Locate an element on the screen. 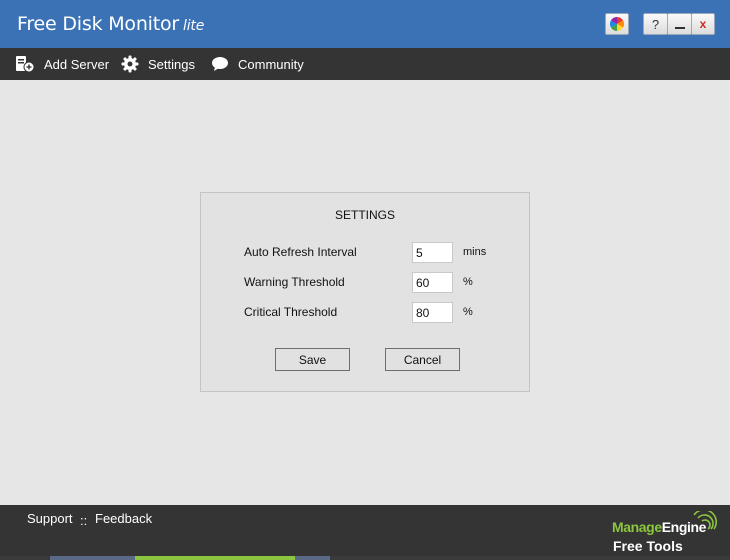  minimize-icon is located at coordinates (679, 28).